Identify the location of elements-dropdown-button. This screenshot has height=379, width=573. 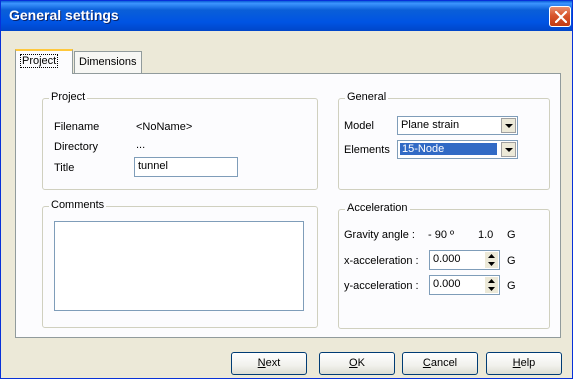
(508, 149).